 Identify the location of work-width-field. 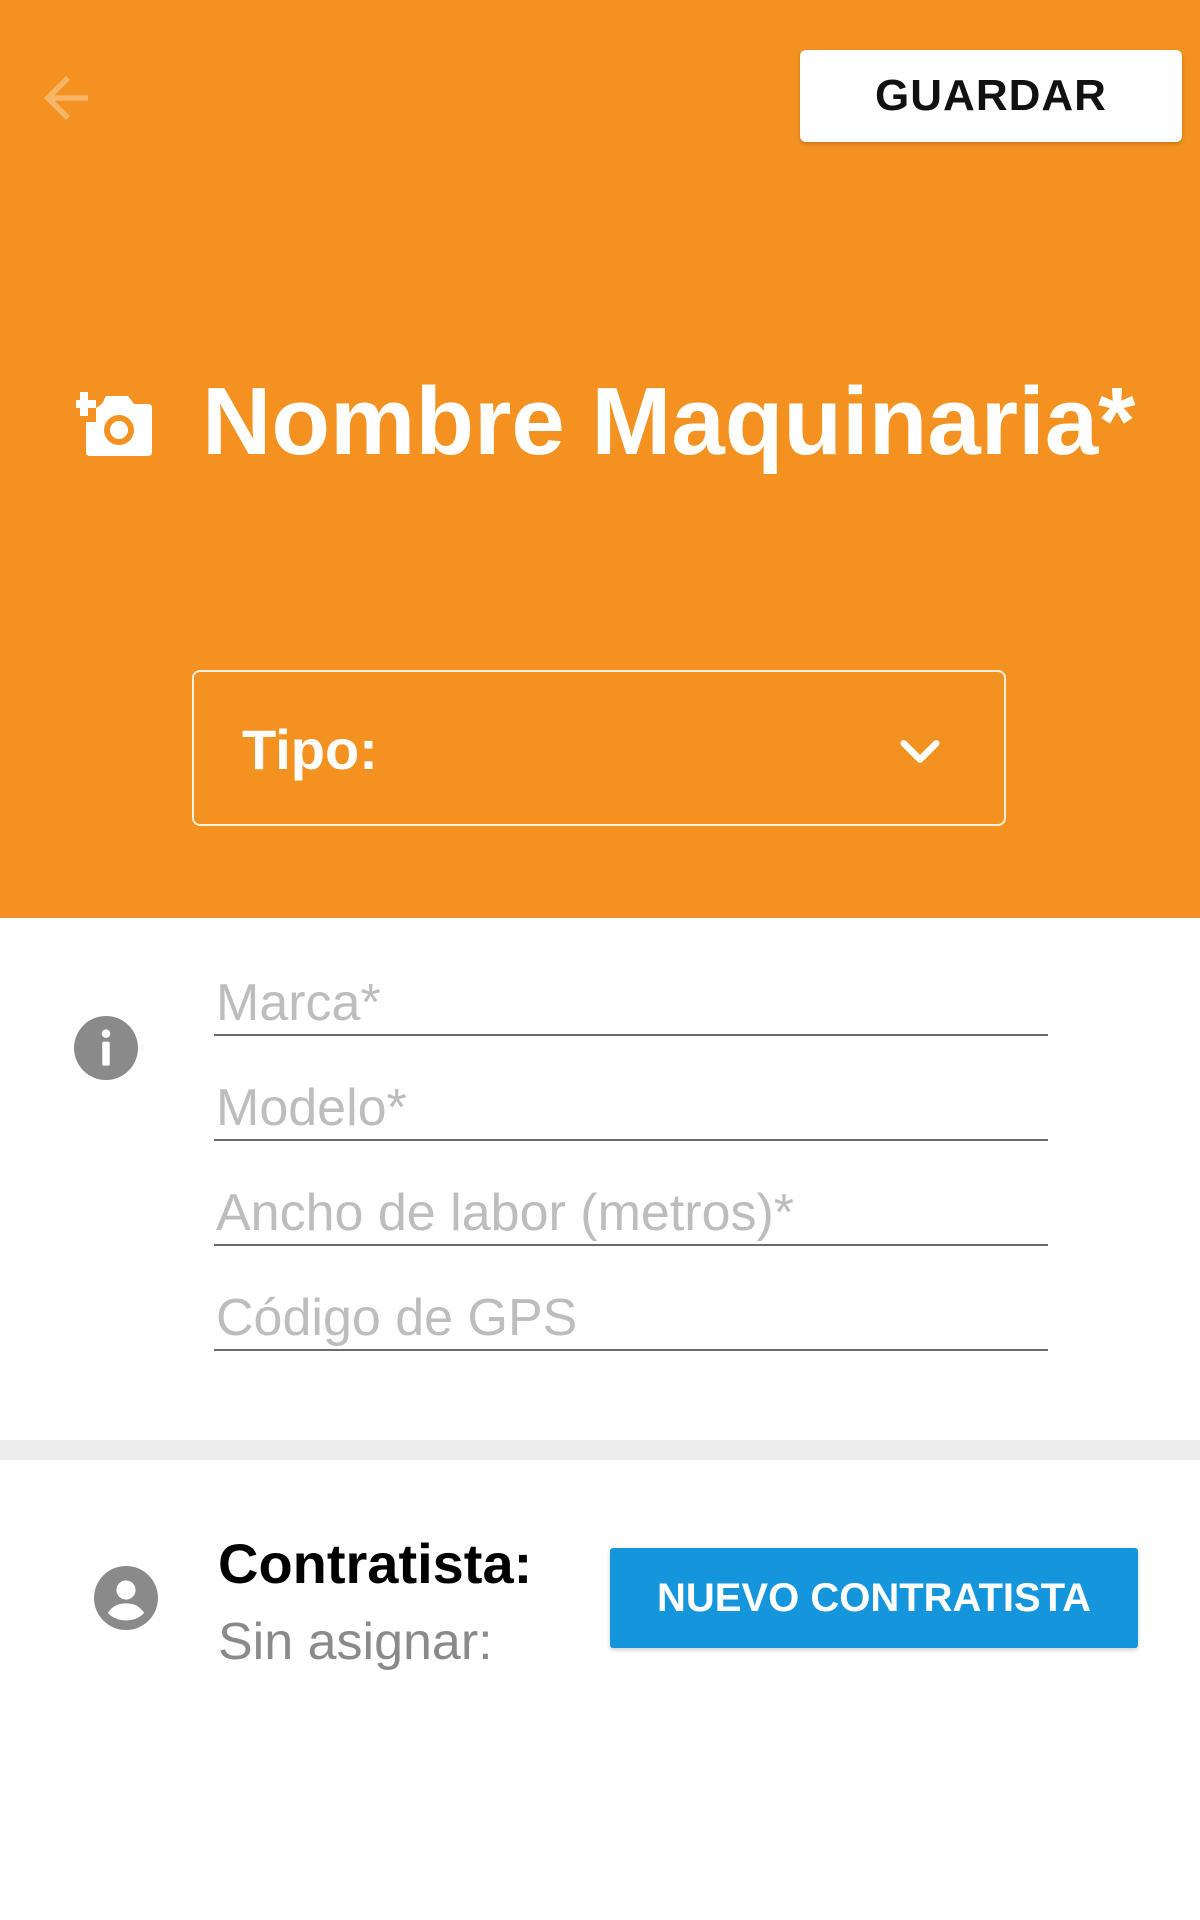
(631, 1214).